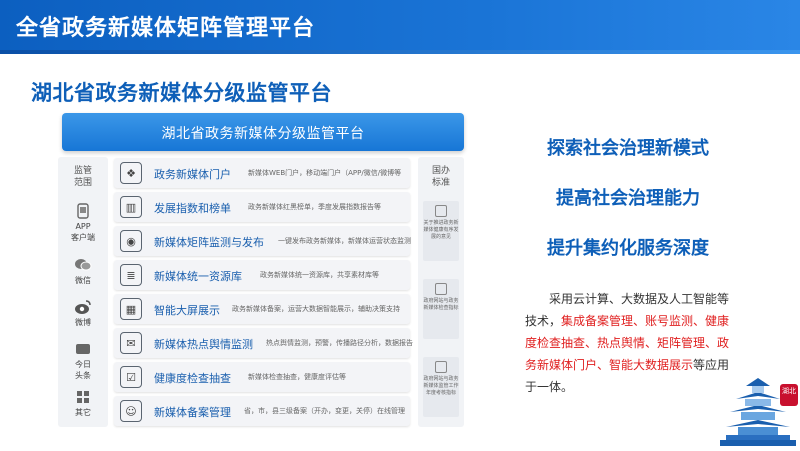 The height and width of the screenshot is (451, 800). I want to click on module-row-resource: ≣ 新媒体统一资源库 政务新媒体统一资源库，共享素材库等, so click(262, 275).